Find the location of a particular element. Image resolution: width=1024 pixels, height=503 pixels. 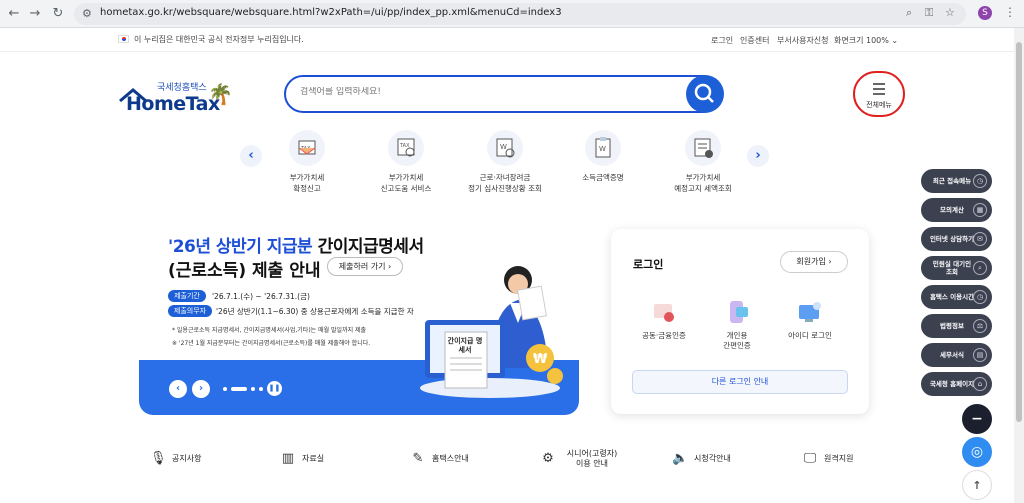

id-login-option: 아이디 로그인 is located at coordinates (810, 320).